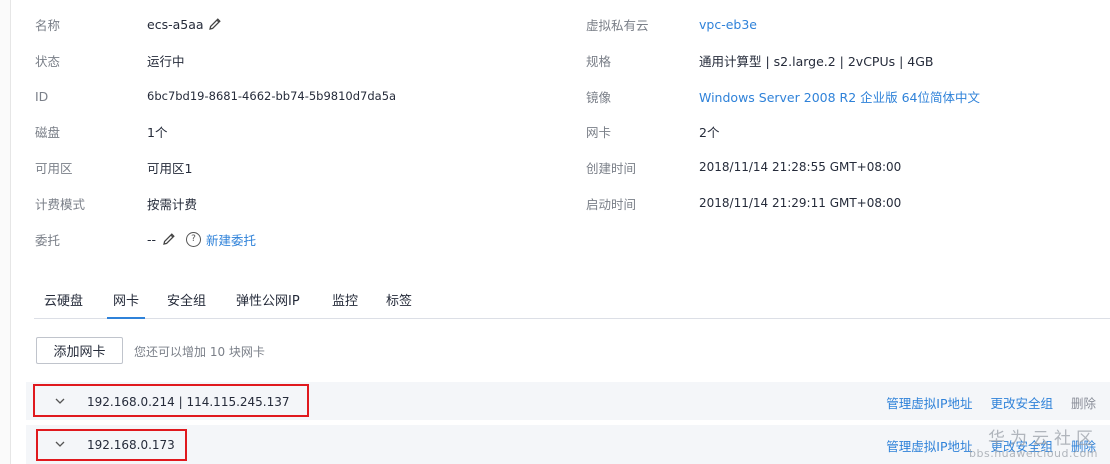 This screenshot has height=464, width=1110. I want to click on detail-label: 创建时间, so click(611, 168).